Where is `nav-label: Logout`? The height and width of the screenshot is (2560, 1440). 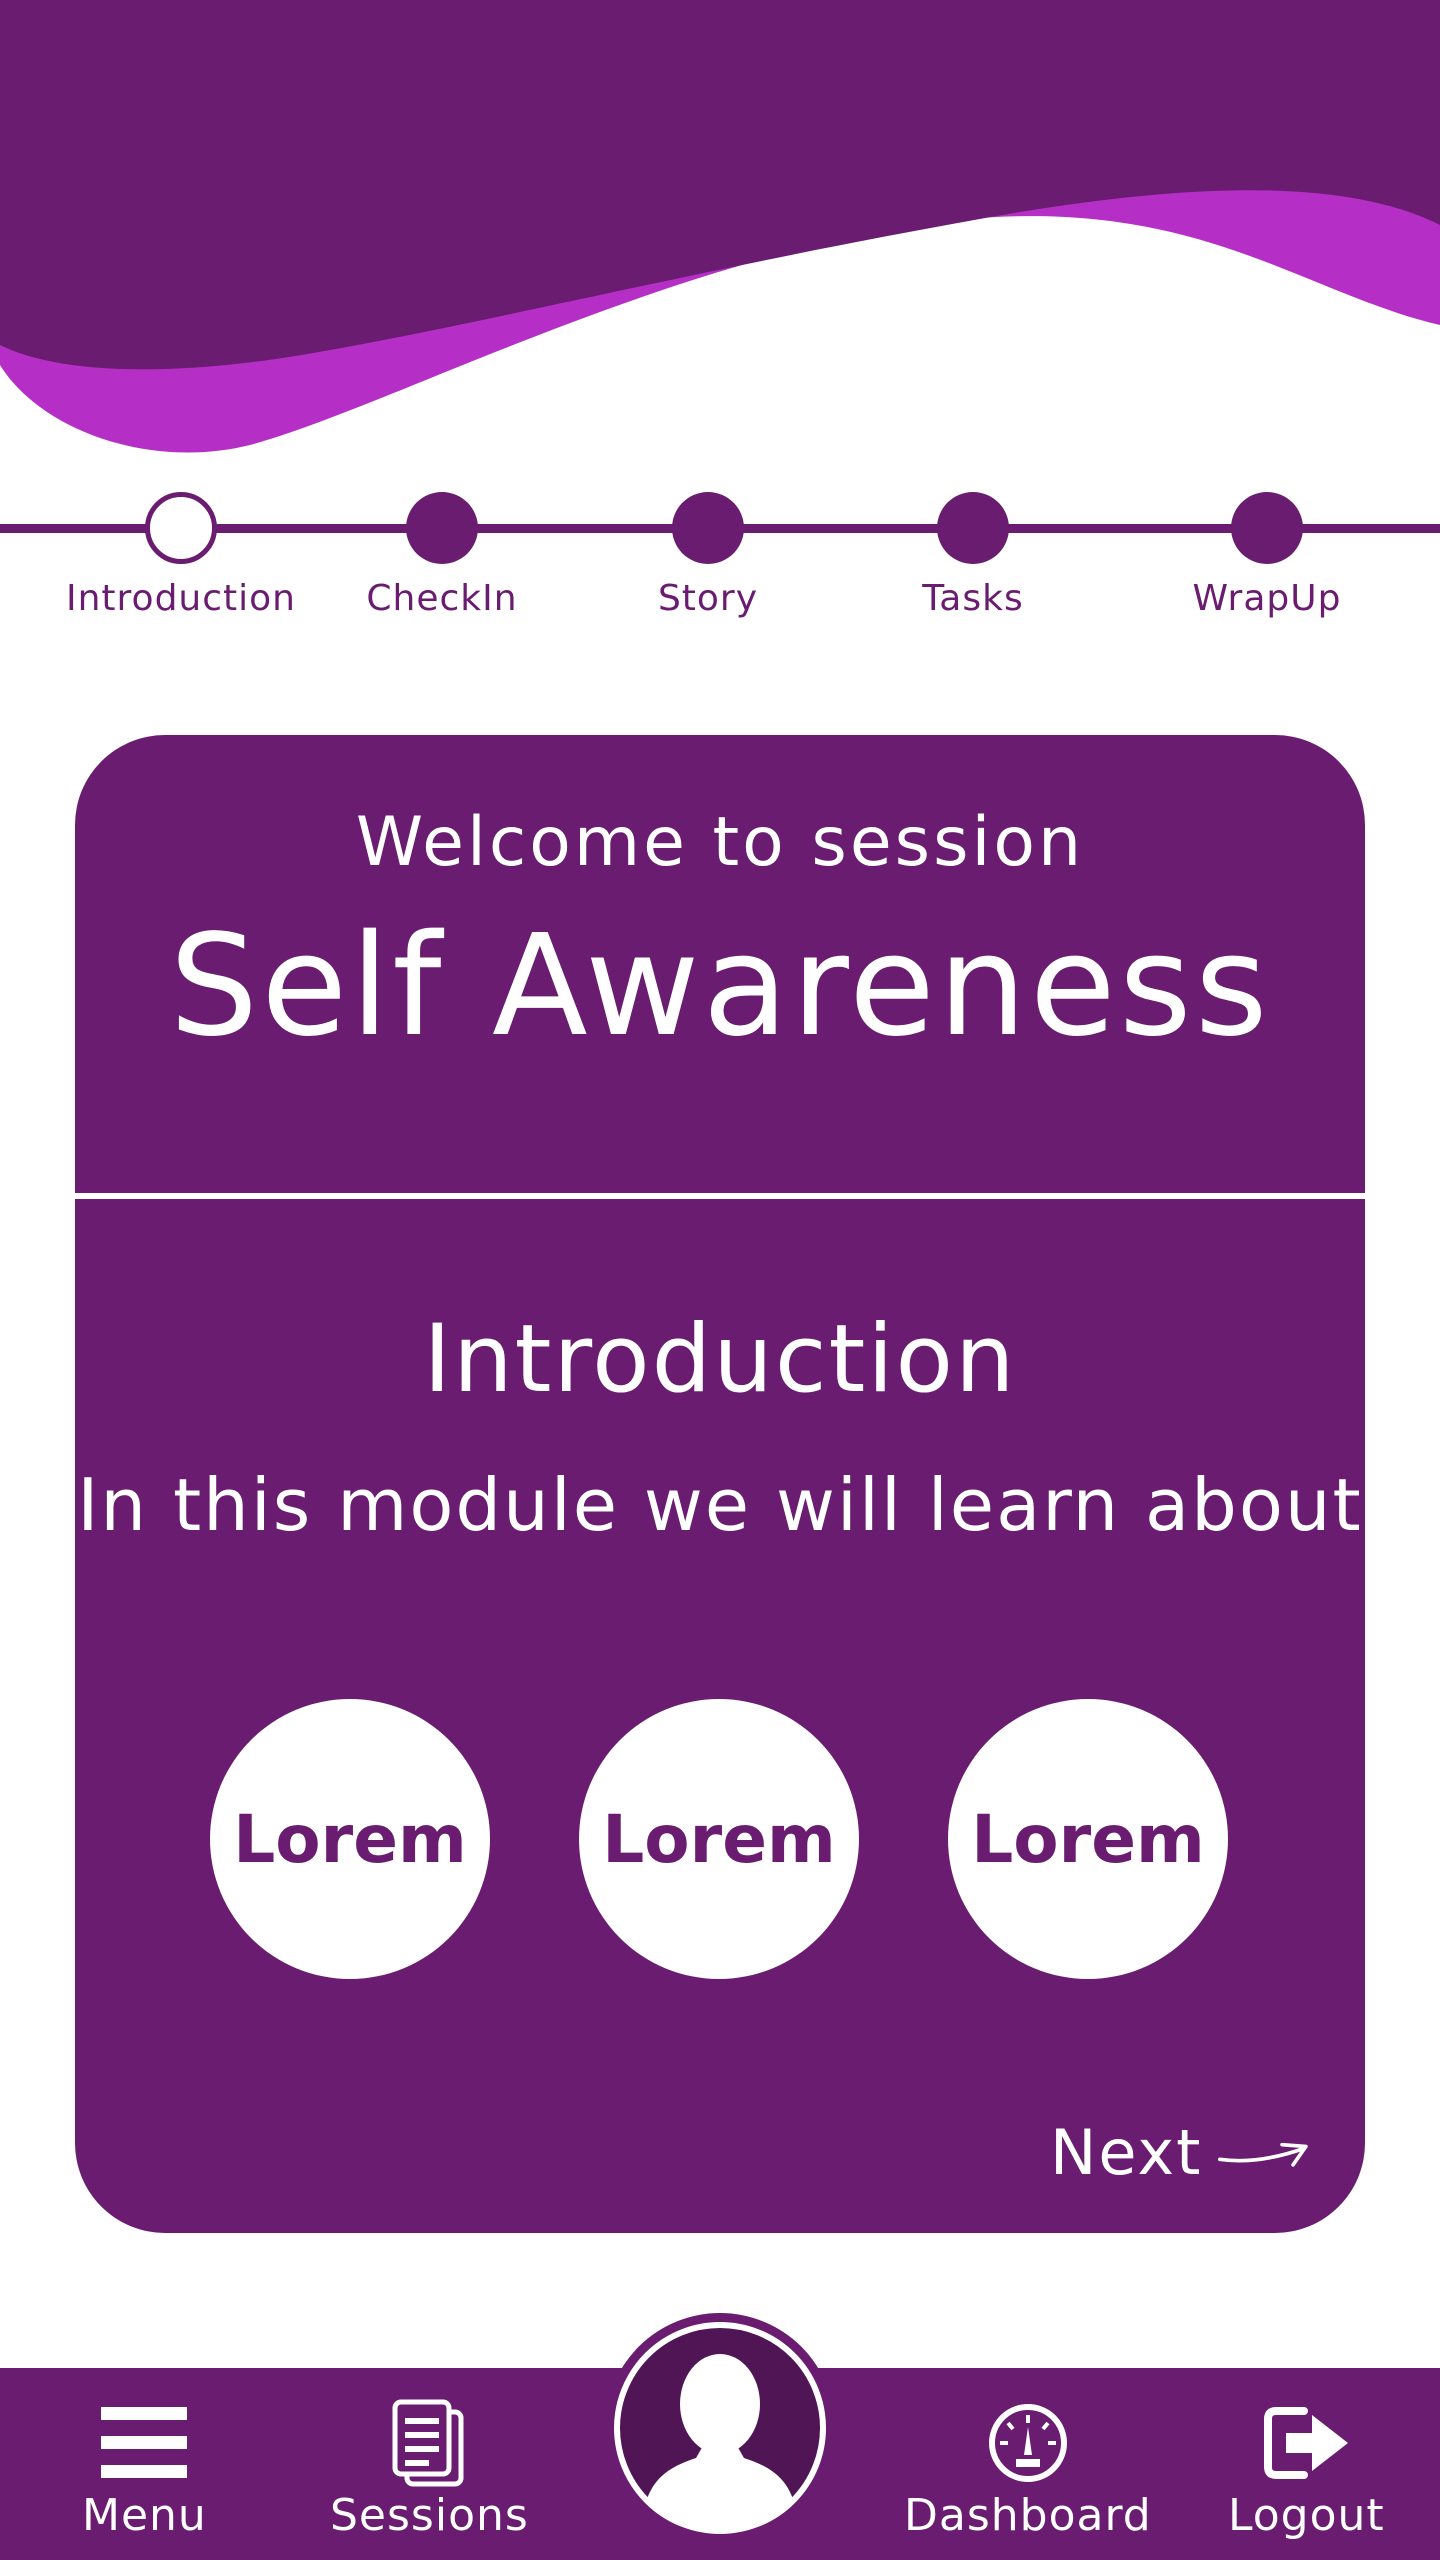 nav-label: Logout is located at coordinates (1306, 2515).